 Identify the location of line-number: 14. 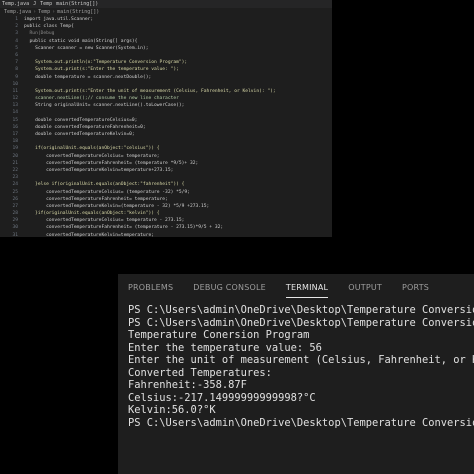
(15, 113).